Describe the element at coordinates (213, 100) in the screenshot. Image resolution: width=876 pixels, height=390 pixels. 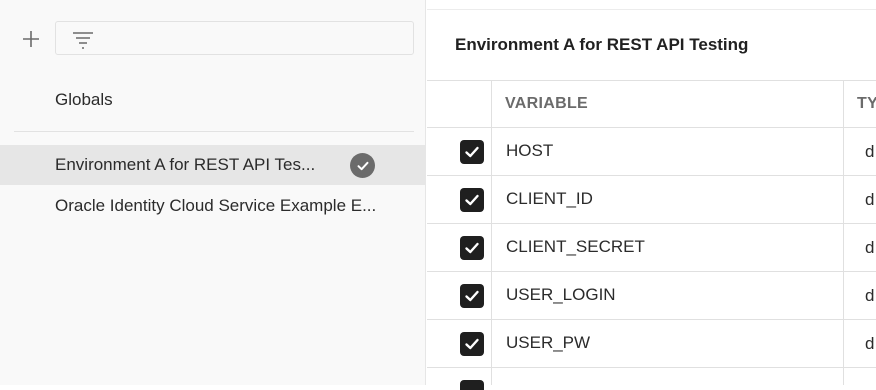
I see `sidebar-item-globals: Globals` at that location.